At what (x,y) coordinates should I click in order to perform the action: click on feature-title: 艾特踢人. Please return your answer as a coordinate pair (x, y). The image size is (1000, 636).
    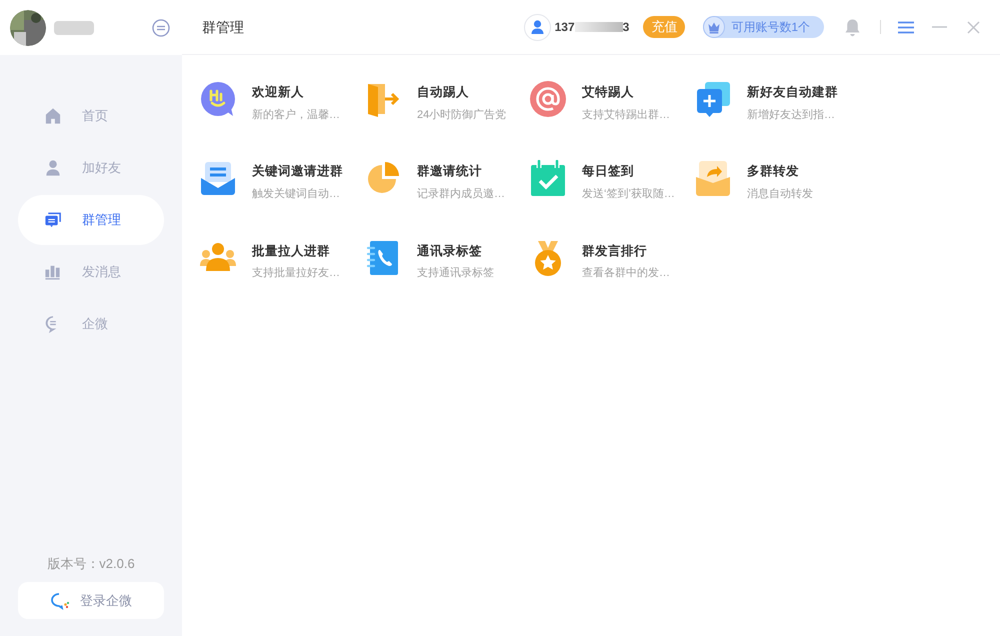
    Looking at the image, I should click on (626, 92).